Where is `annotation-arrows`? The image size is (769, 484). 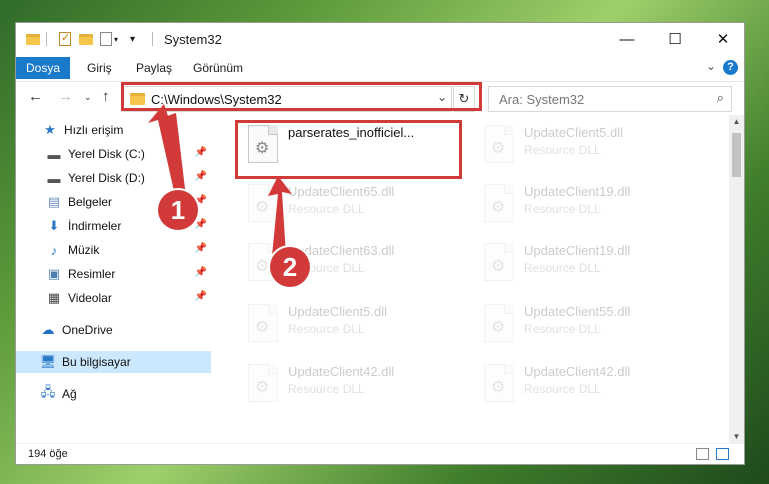
annotation-arrows is located at coordinates (220, 180).